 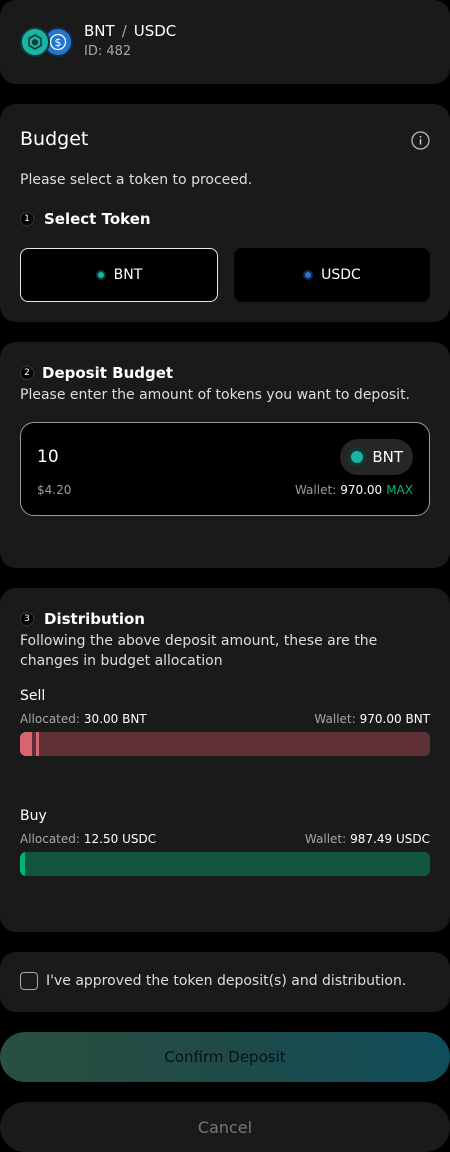 What do you see at coordinates (420, 140) in the screenshot?
I see `info-icon` at bounding box center [420, 140].